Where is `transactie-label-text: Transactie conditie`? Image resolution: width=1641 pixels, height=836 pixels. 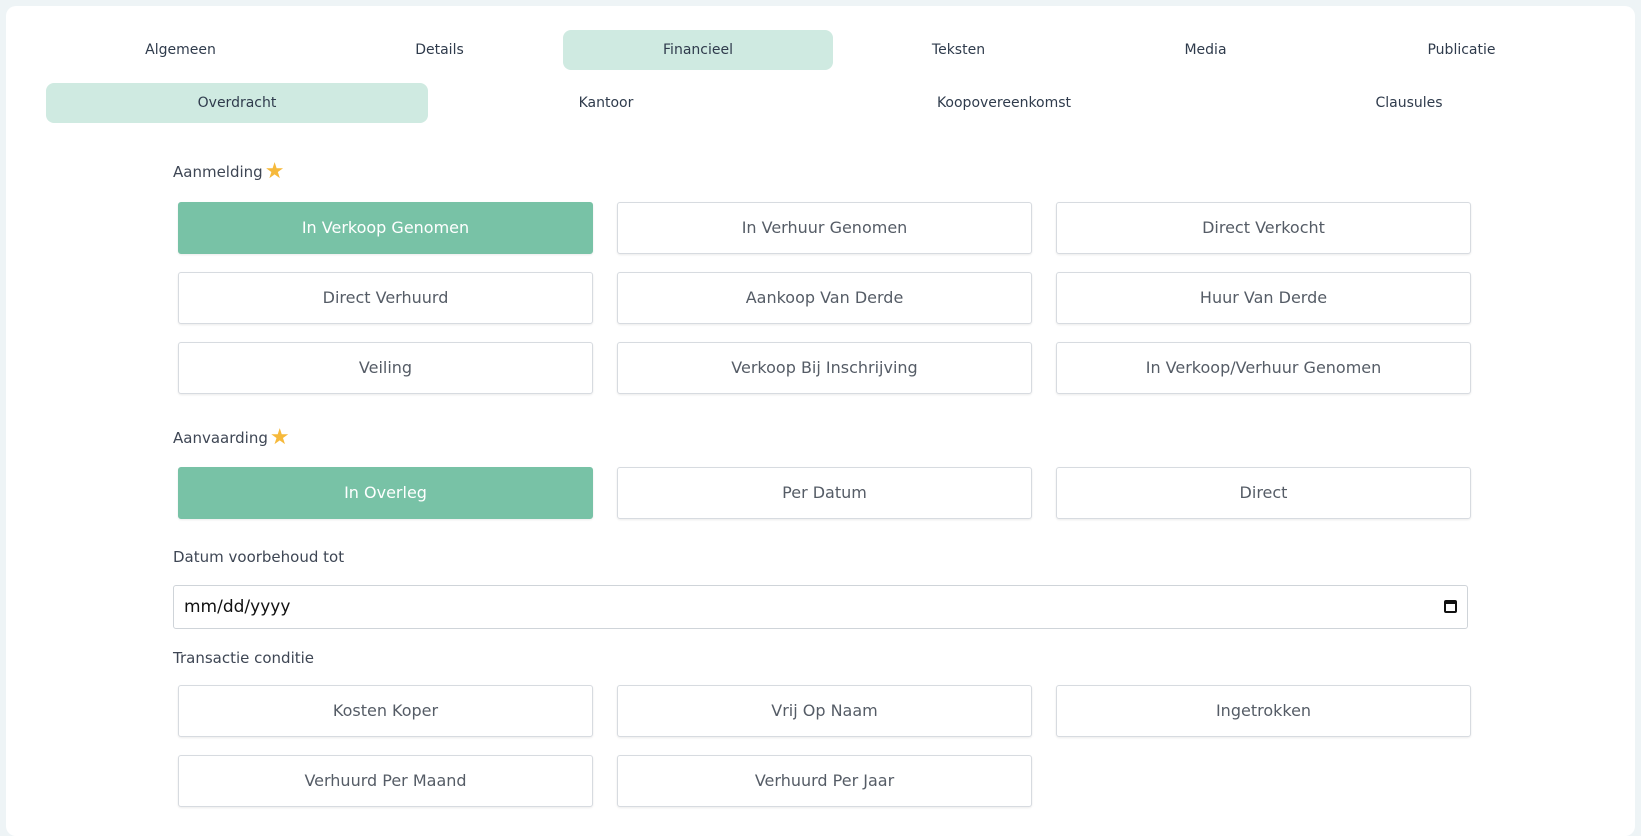 transactie-label-text: Transactie conditie is located at coordinates (244, 658).